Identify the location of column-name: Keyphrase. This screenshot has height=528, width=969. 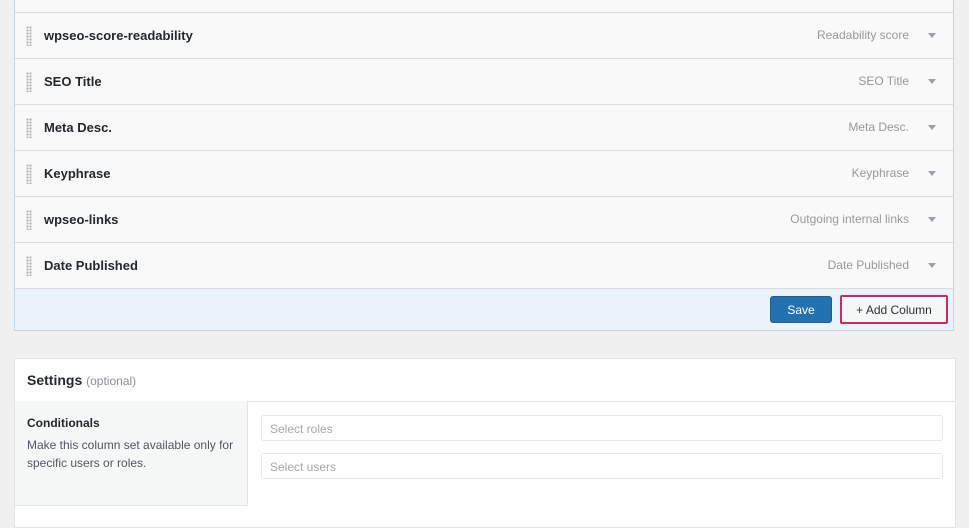
(77, 173).